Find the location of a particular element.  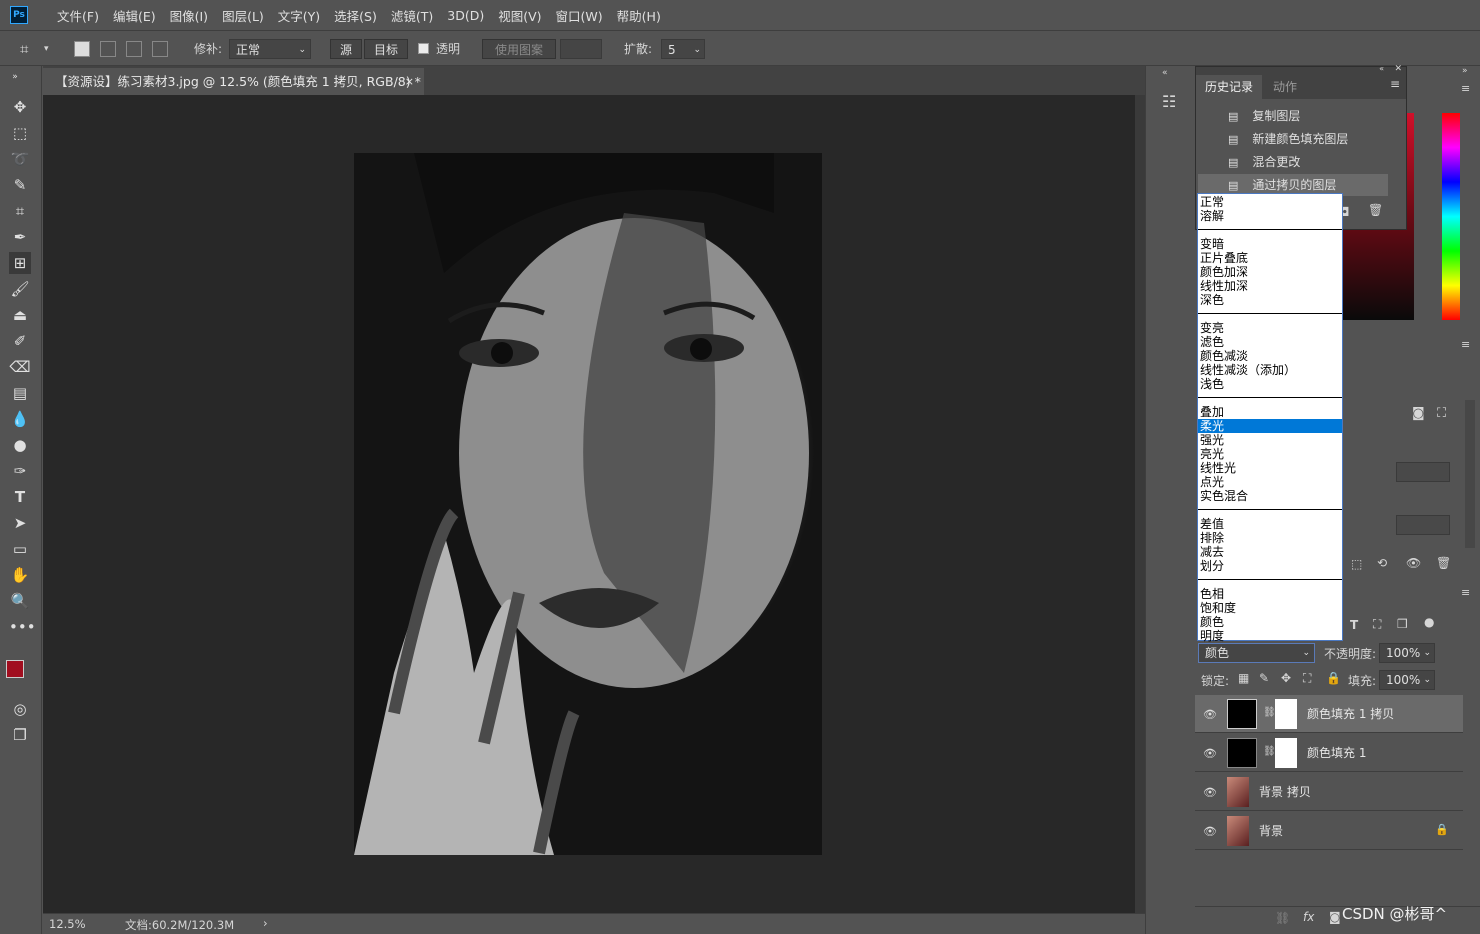

transform-icon: ⛶ is located at coordinates (1441, 413).